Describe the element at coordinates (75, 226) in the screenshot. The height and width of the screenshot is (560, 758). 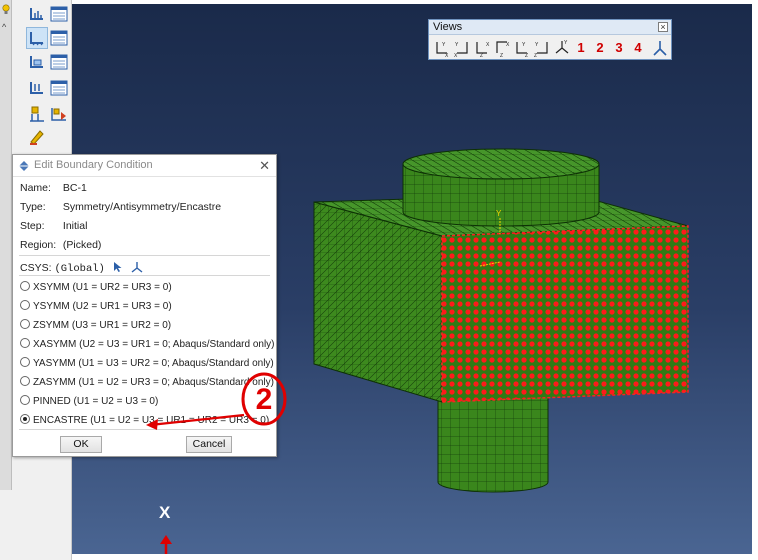
I see `step-value: Initial` at that location.